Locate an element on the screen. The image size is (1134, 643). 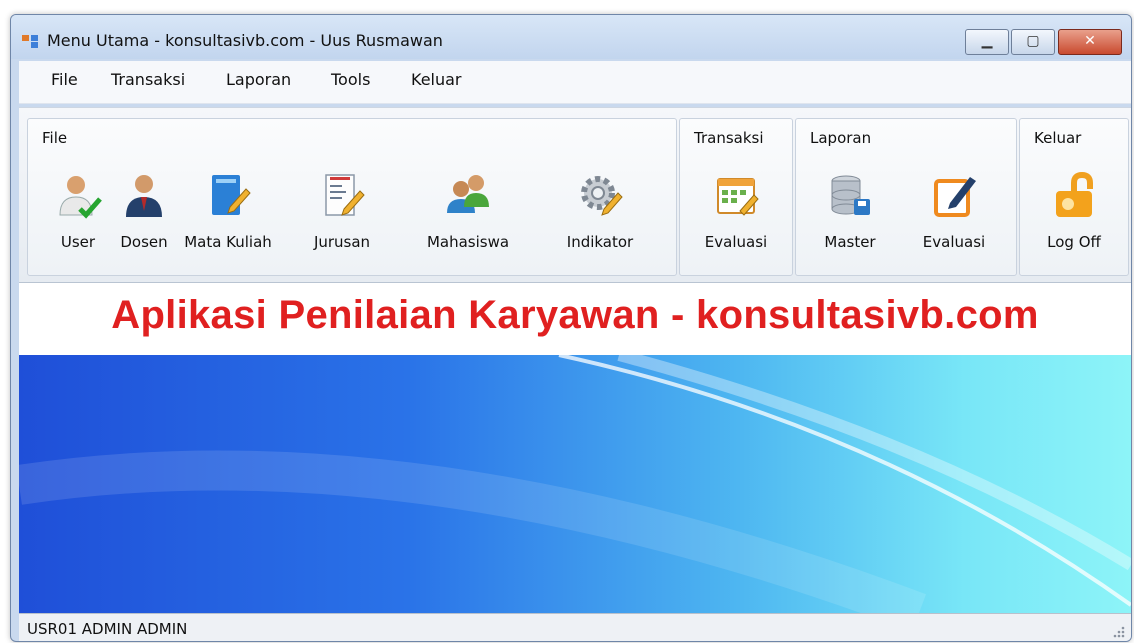
document-icon is located at coordinates (345, 195).